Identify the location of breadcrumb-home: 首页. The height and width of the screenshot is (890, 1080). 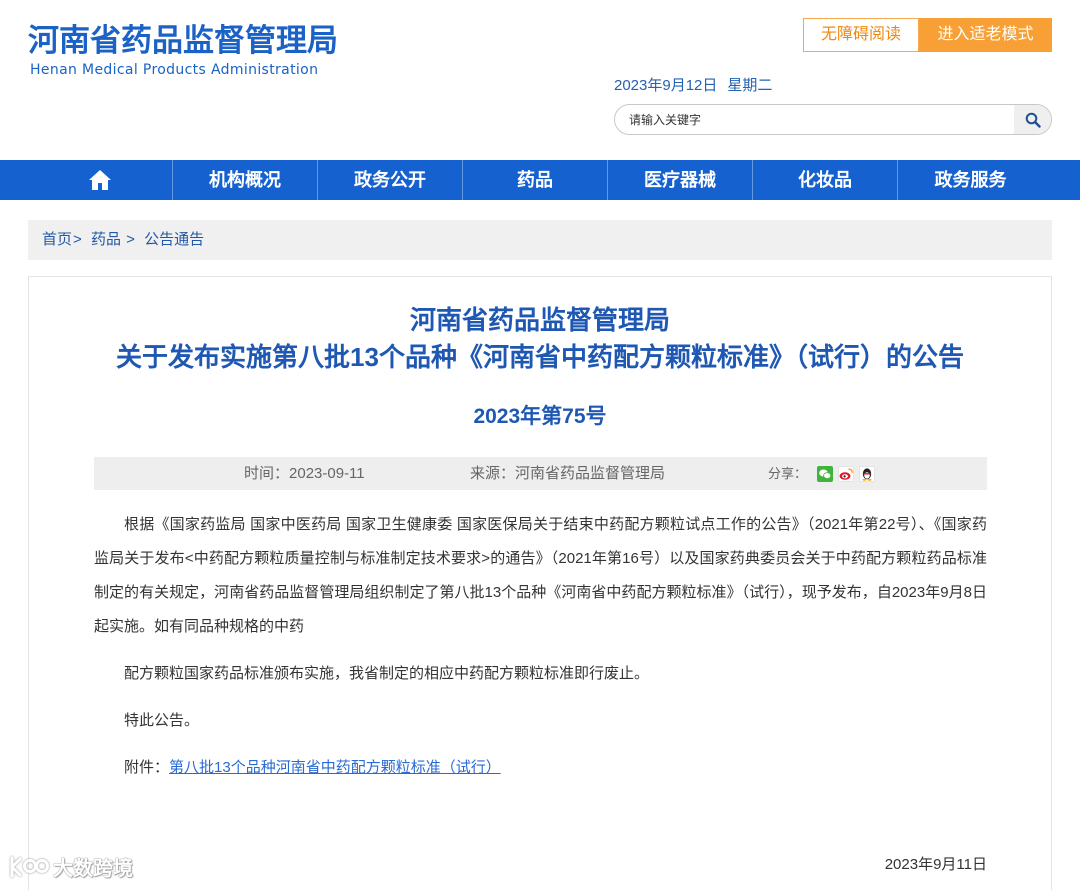
(57, 239).